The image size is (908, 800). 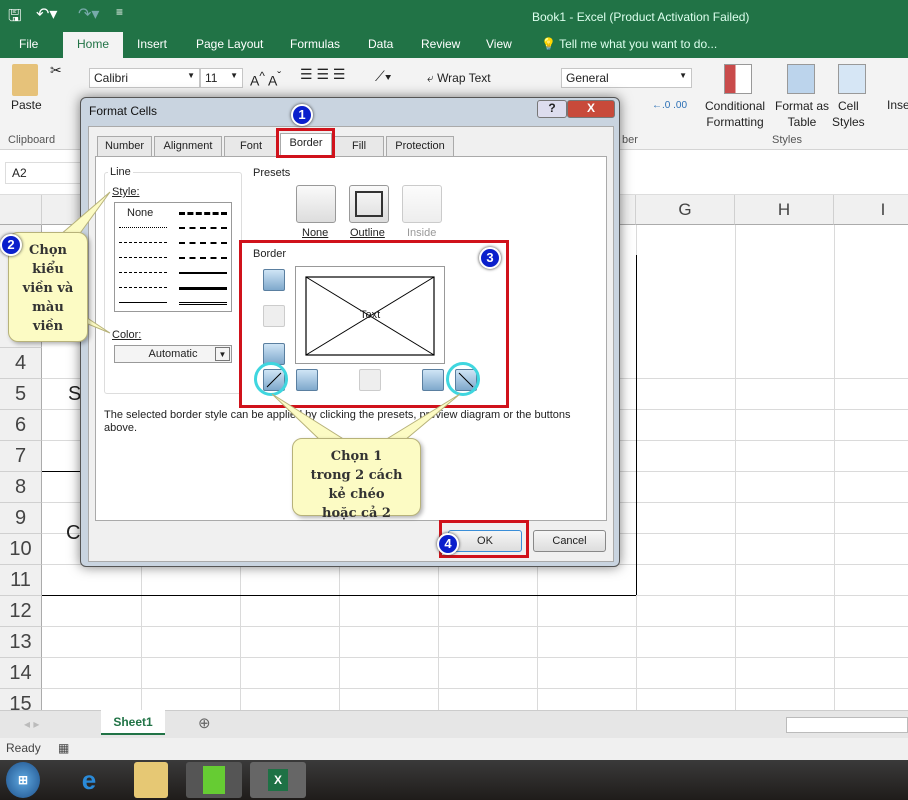 What do you see at coordinates (259, 316) in the screenshot?
I see `callout-pointers` at bounding box center [259, 316].